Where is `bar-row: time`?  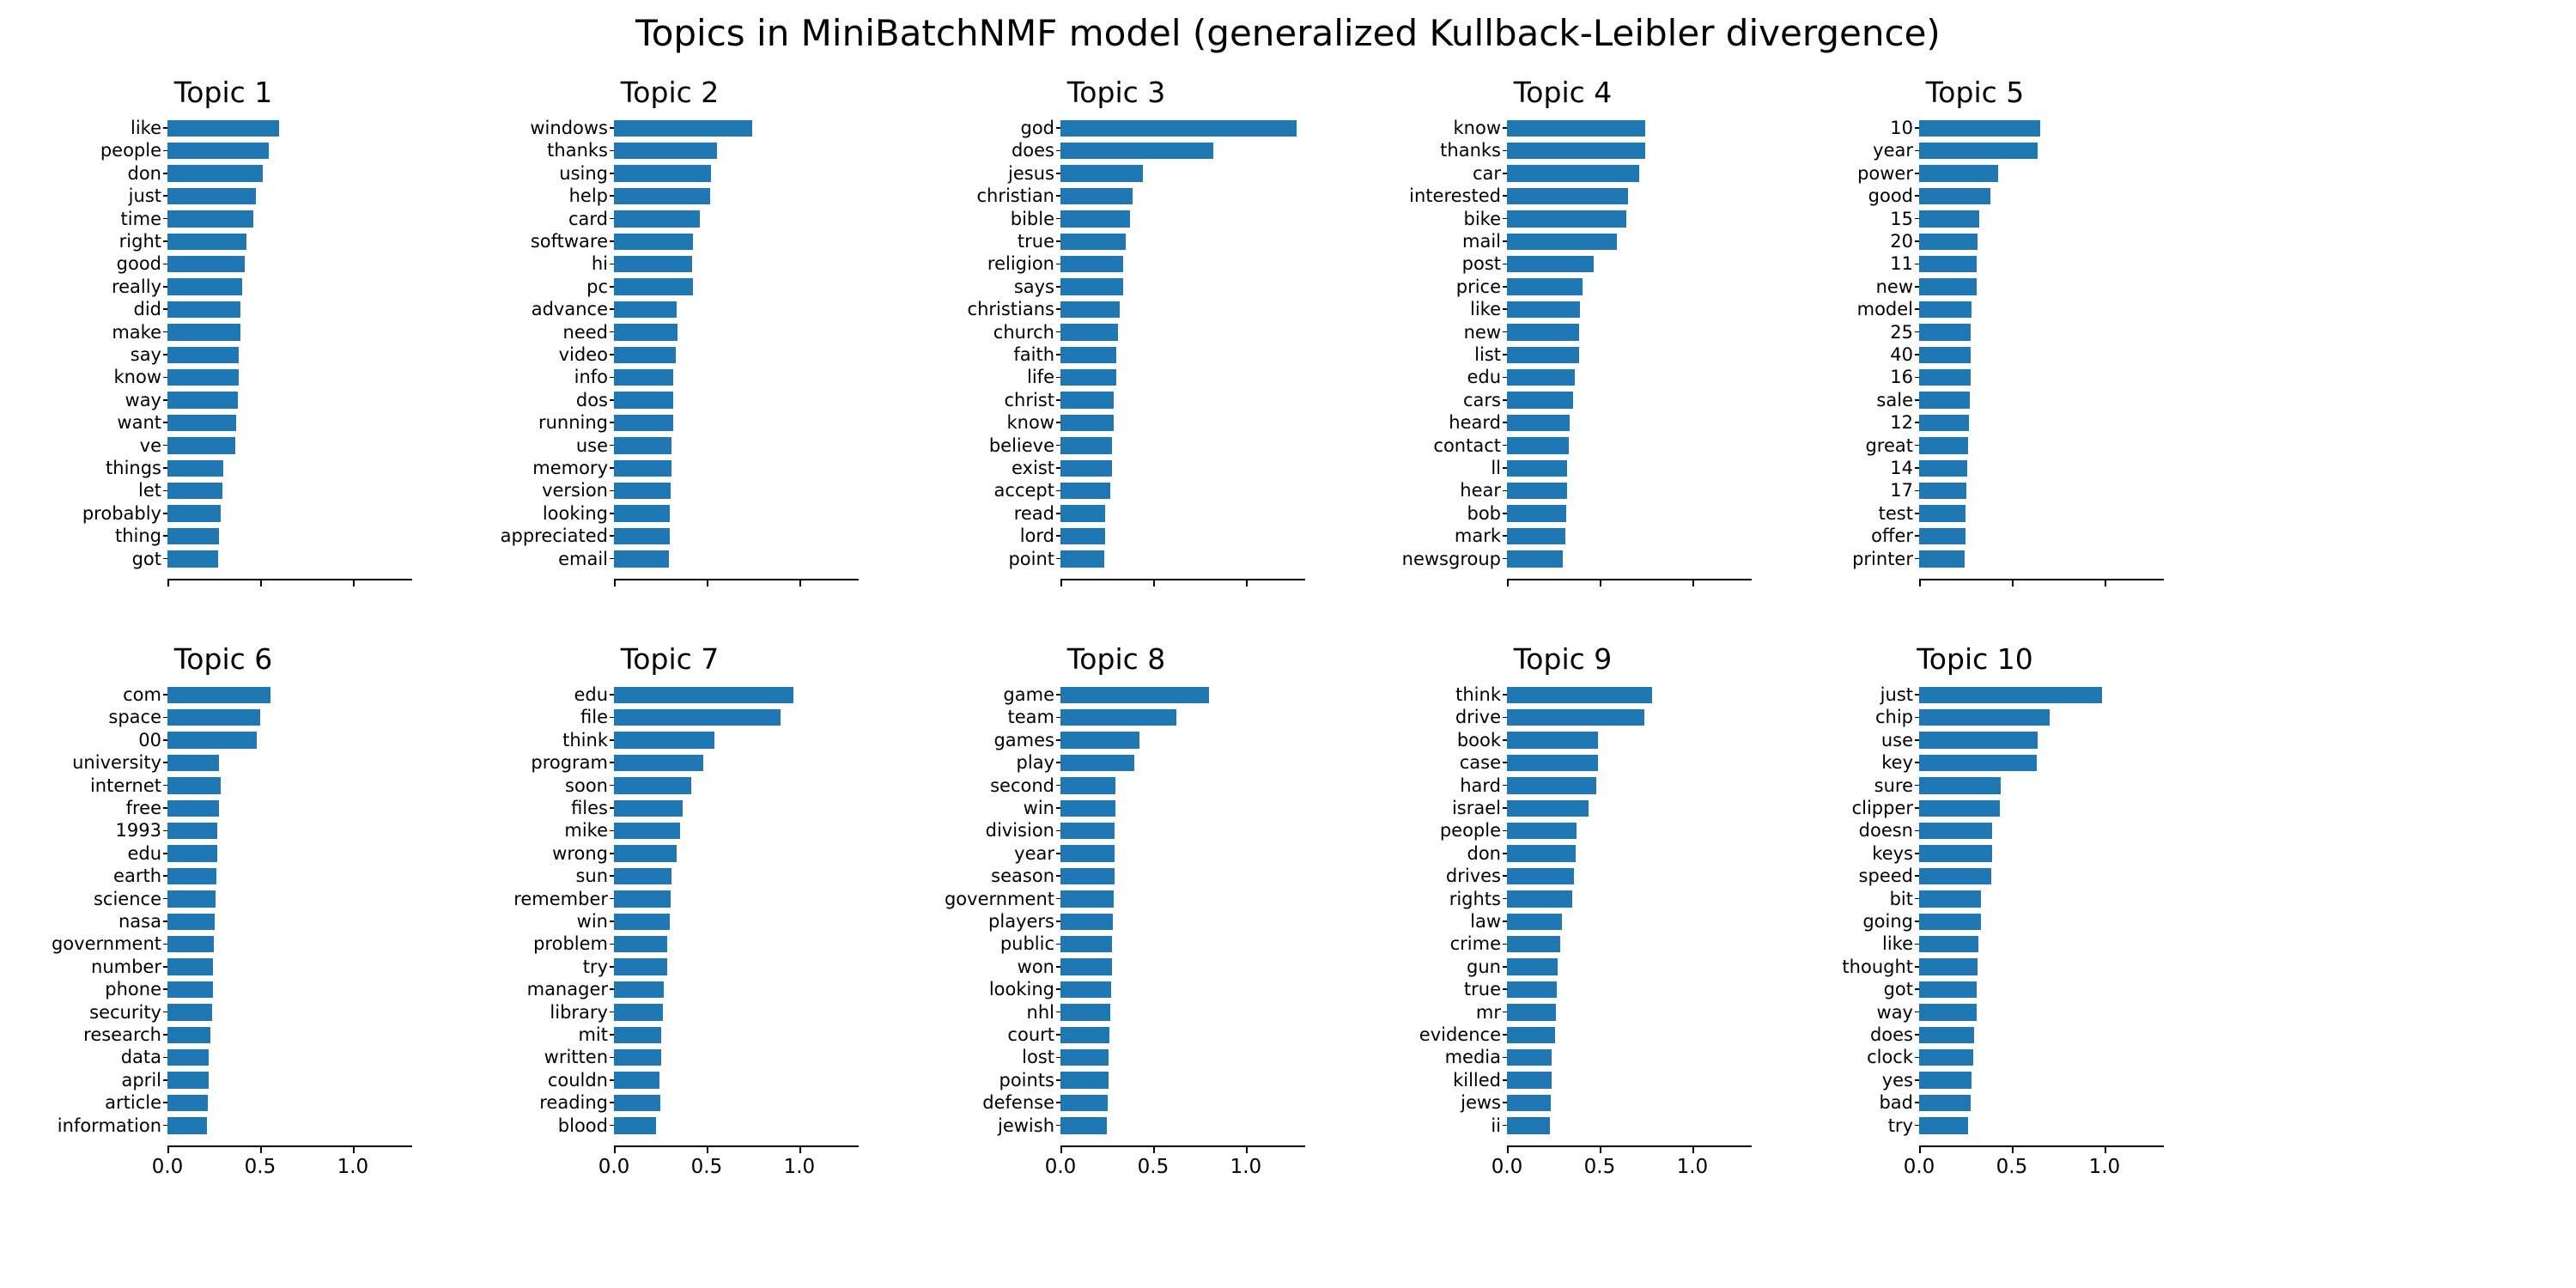 bar-row: time is located at coordinates (266, 219).